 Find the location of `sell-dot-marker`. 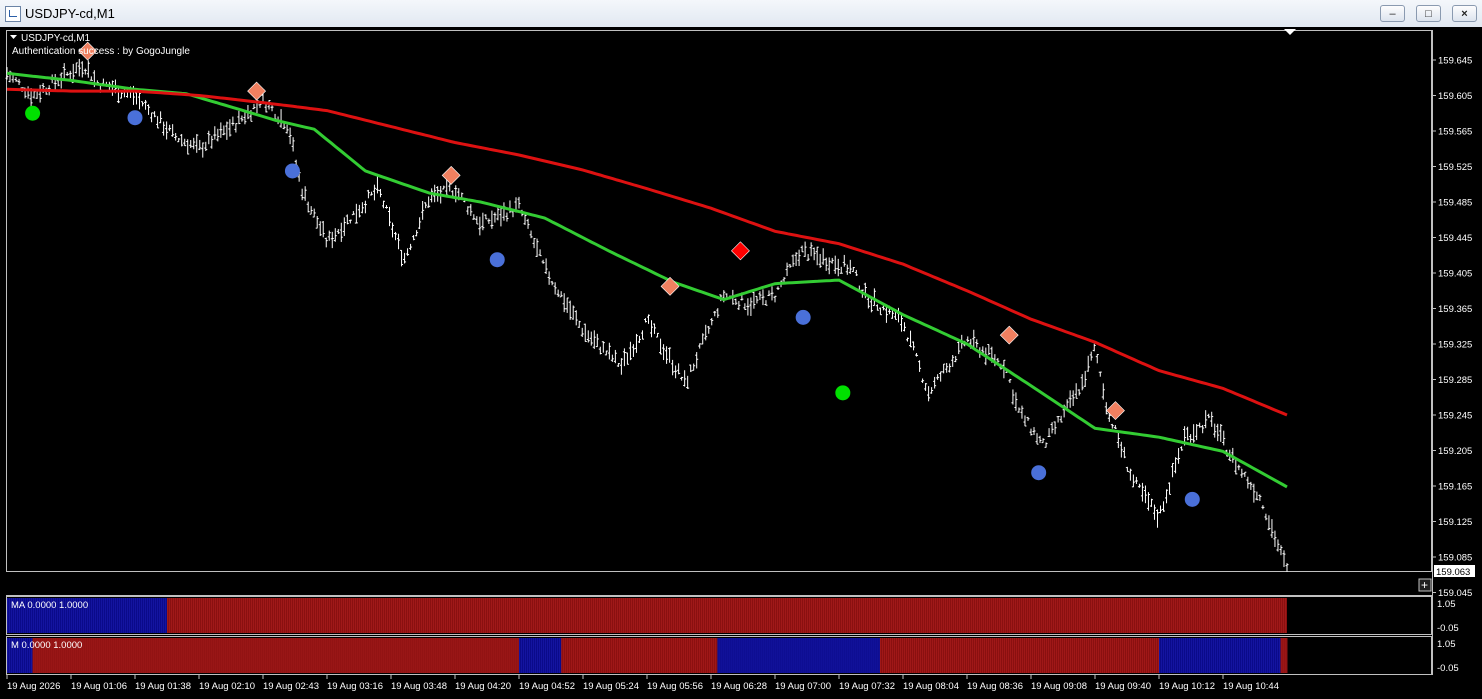

sell-dot-marker is located at coordinates (1192, 499).